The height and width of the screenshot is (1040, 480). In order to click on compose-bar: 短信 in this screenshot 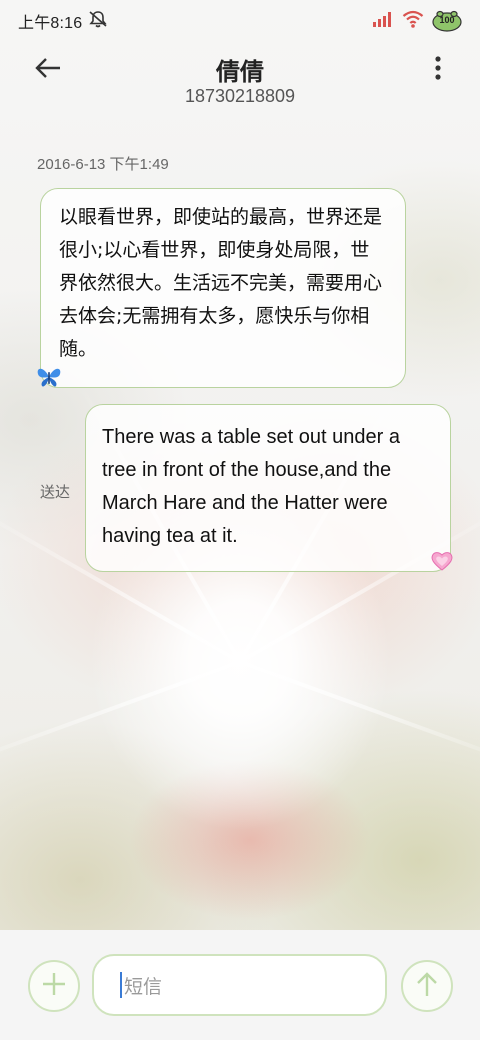, I will do `click(240, 985)`.